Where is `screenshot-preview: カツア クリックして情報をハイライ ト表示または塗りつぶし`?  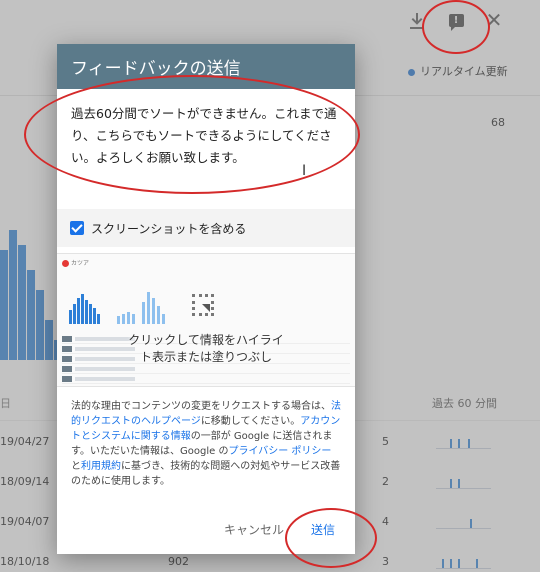 screenshot-preview: カツア クリックして情報をハイライ ト表示または塗りつぶし is located at coordinates (206, 320).